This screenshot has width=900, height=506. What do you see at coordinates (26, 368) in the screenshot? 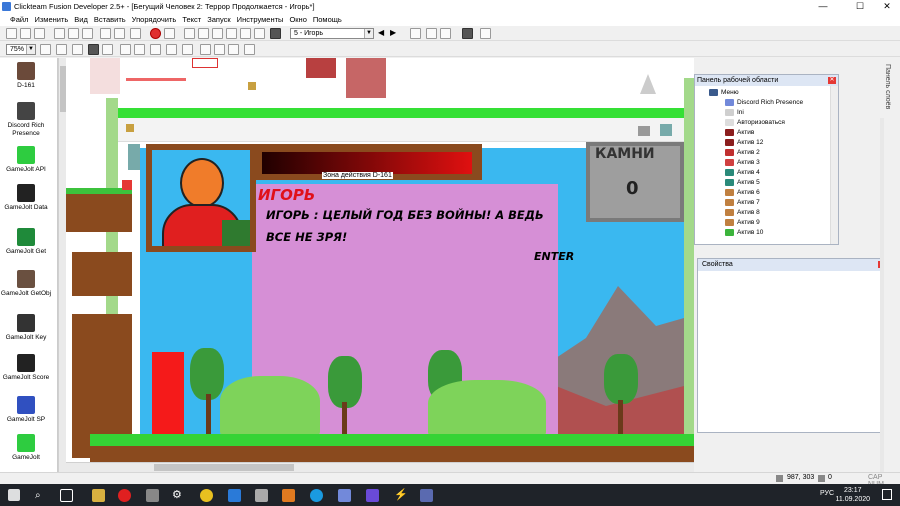
I see `object-item: GameJolt Score` at bounding box center [26, 368].